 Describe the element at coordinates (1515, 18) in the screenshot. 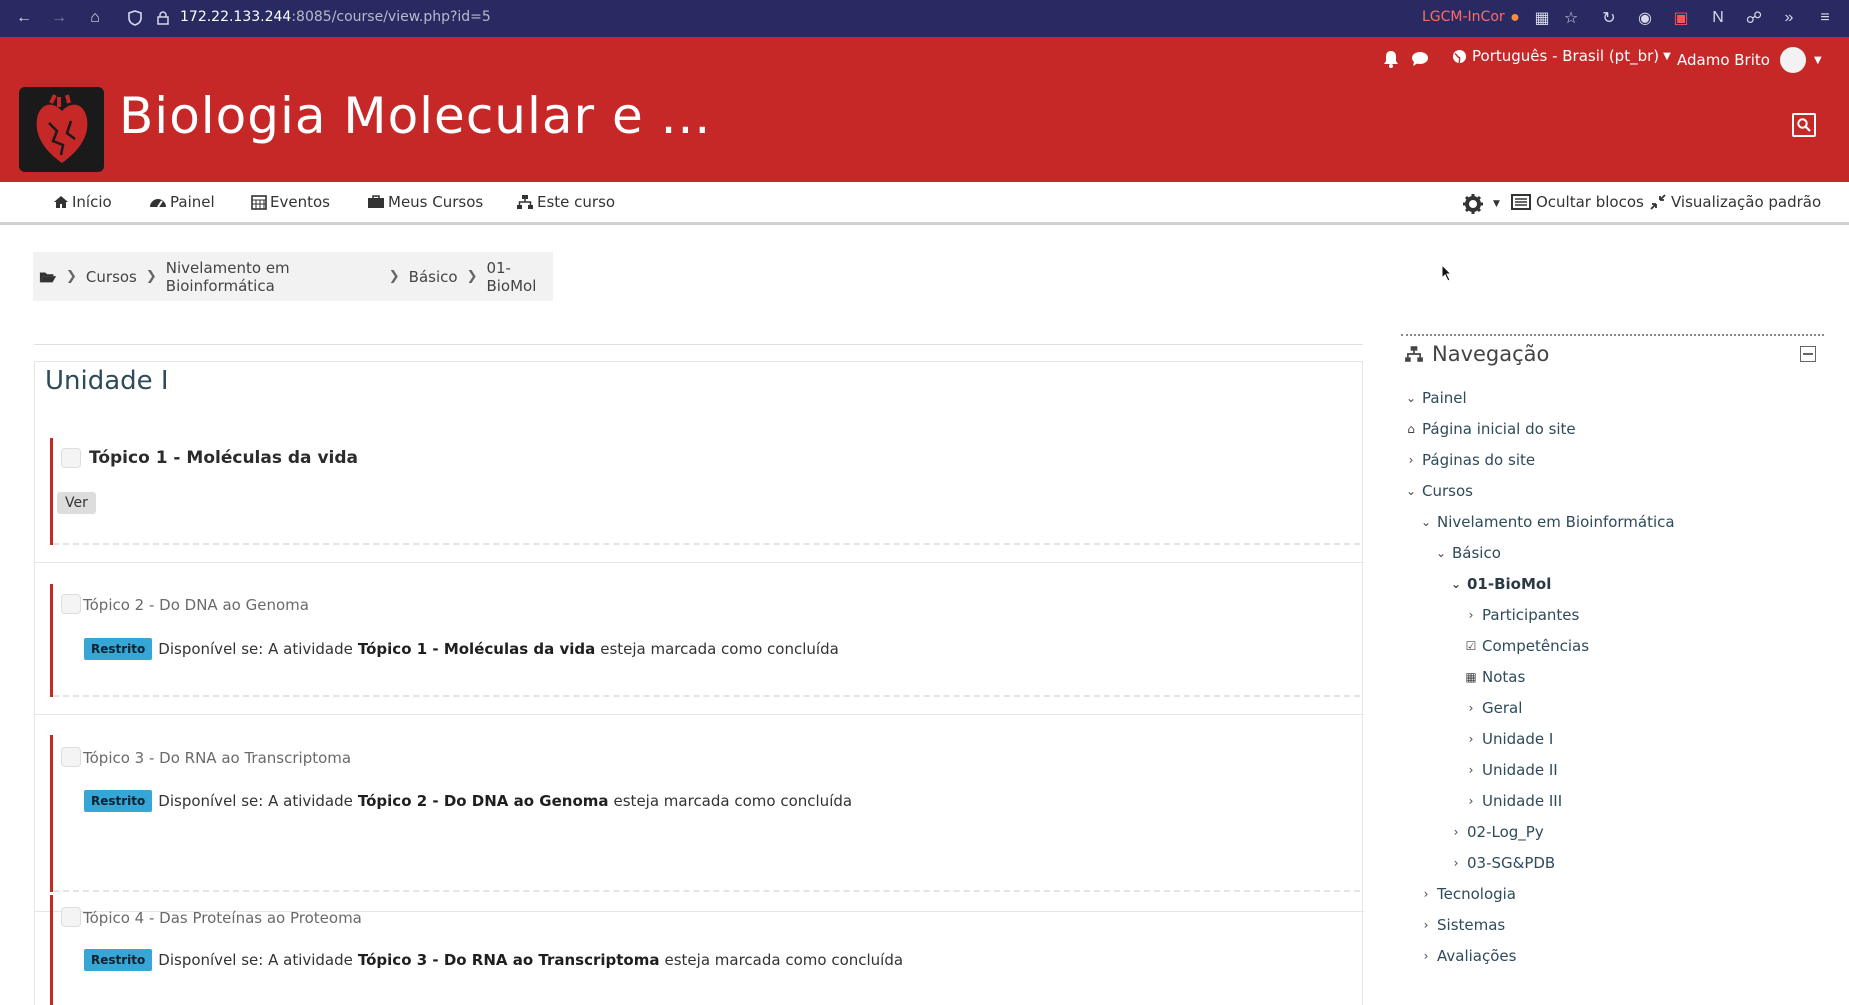

I see `flame-icon: ●` at that location.